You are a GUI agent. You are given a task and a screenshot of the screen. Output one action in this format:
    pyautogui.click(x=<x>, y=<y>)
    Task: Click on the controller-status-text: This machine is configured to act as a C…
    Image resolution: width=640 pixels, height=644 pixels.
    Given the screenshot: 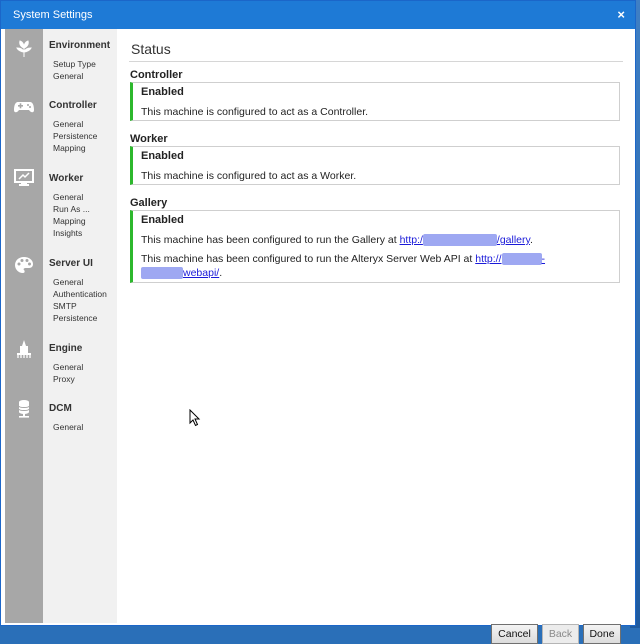 What is the action you would take?
    pyautogui.click(x=255, y=112)
    